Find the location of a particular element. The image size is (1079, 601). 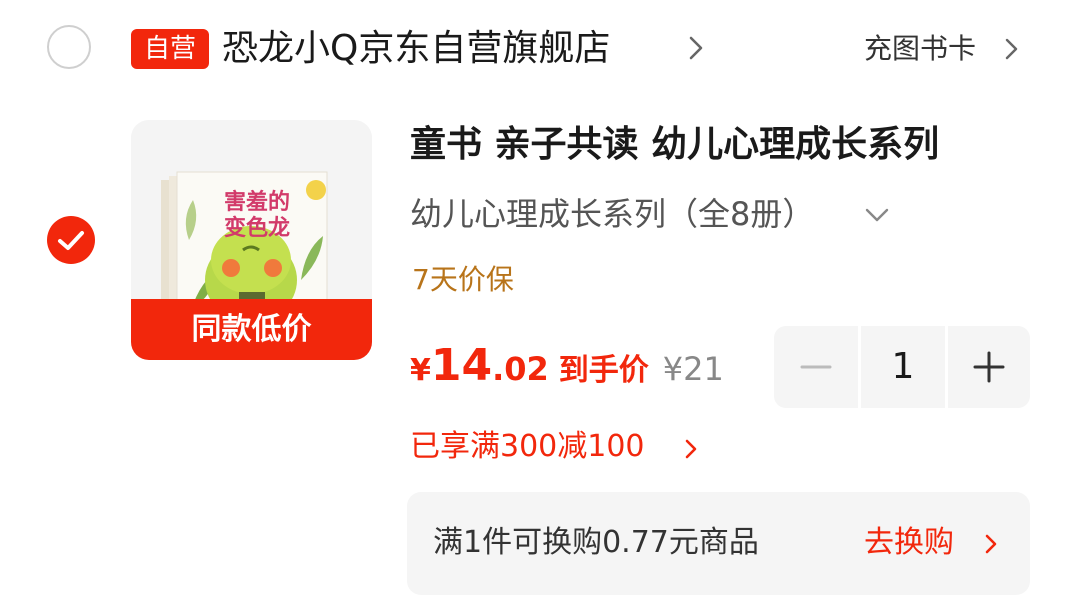

promotion-link: 已享满300减100 is located at coordinates (527, 447).